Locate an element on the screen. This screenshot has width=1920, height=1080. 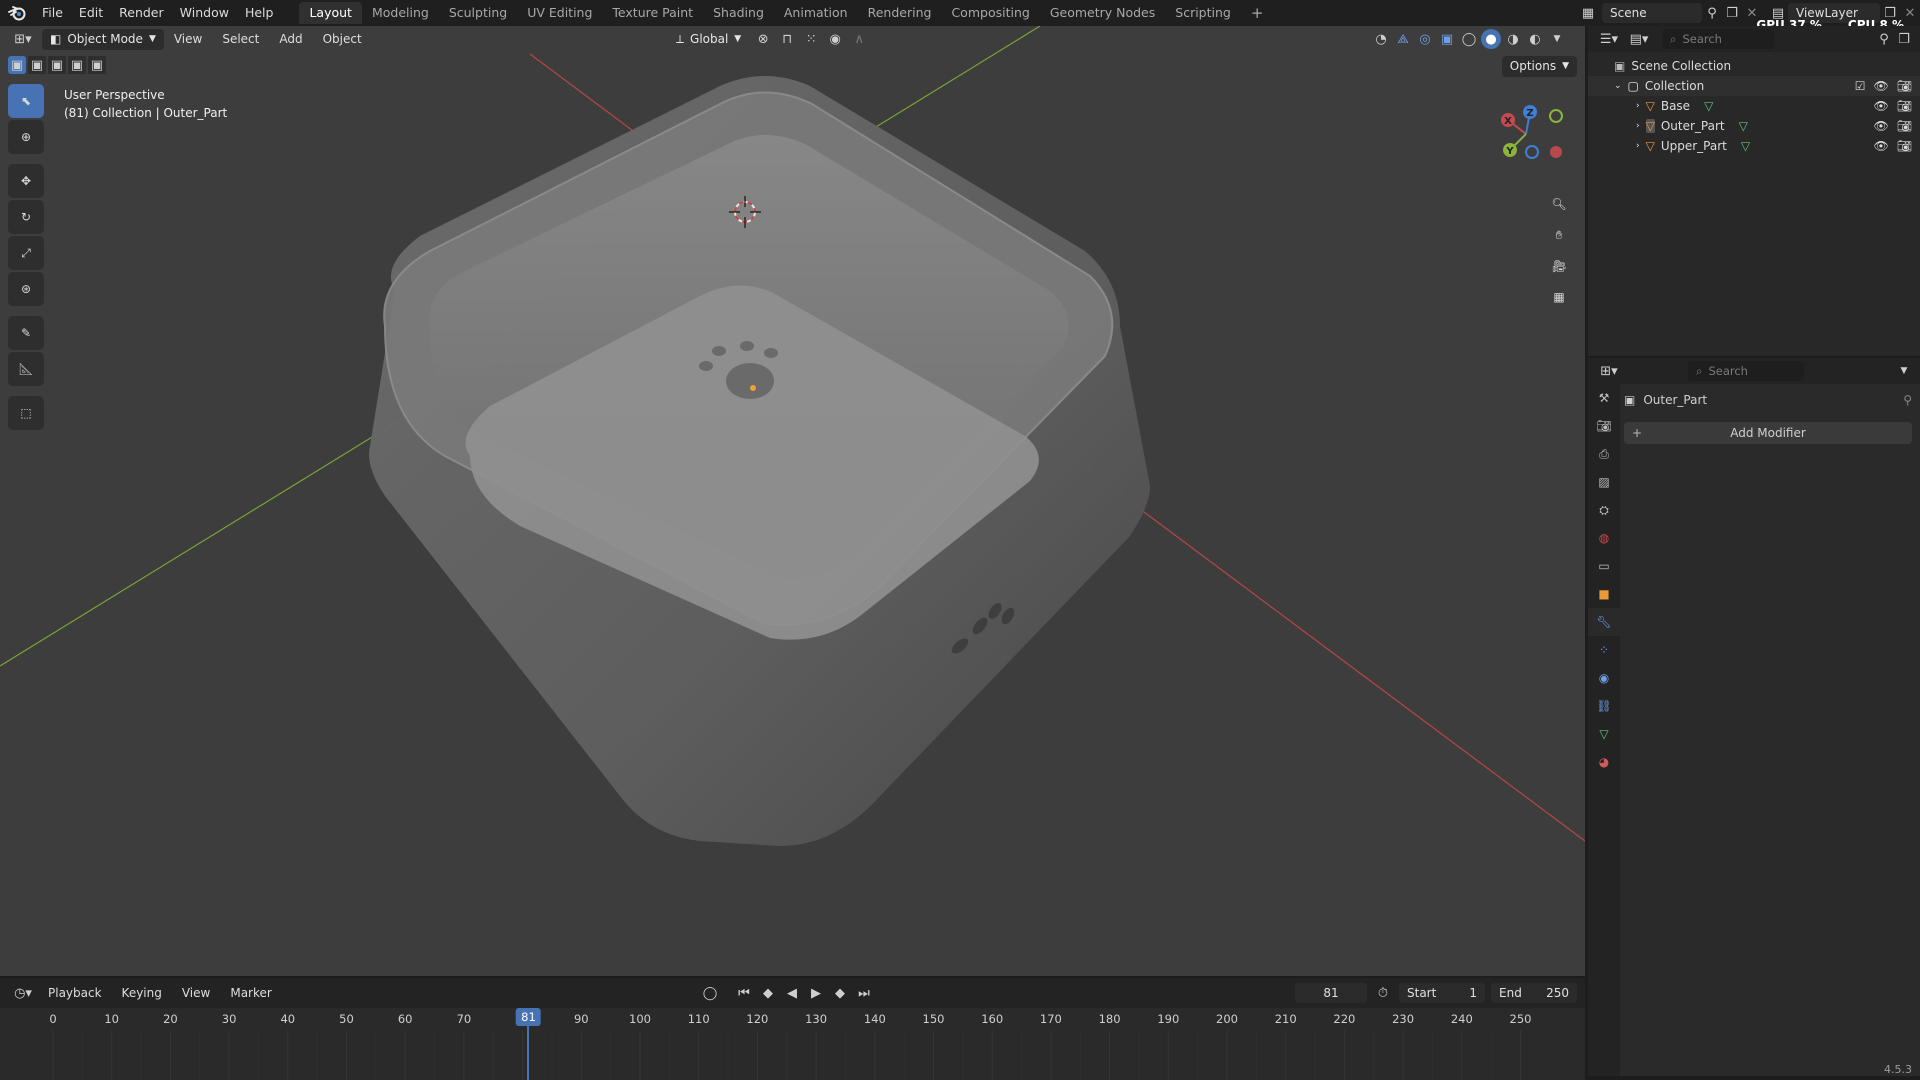
navigation-gizmo: X Z Y is located at coordinates (1531, 144).